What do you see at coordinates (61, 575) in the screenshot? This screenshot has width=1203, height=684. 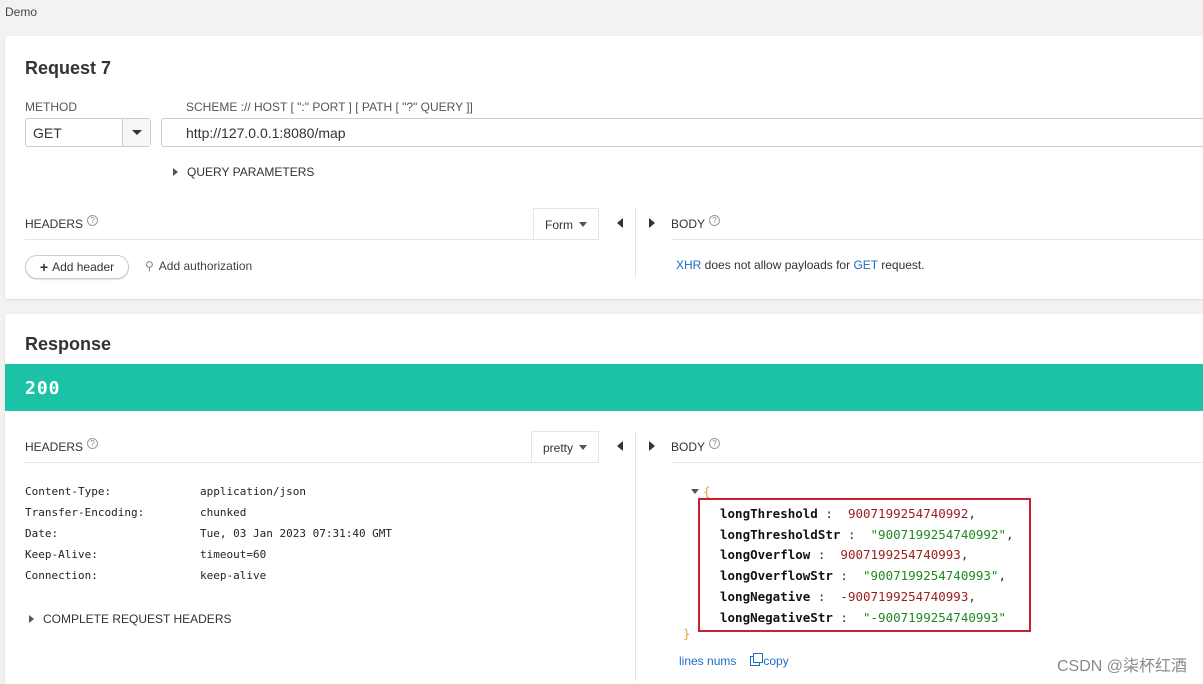 I see `header-key: Connection:` at bounding box center [61, 575].